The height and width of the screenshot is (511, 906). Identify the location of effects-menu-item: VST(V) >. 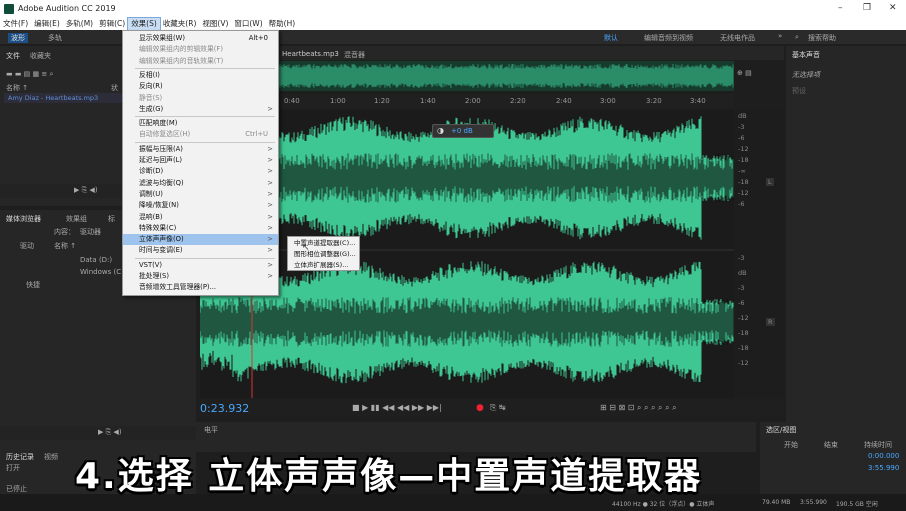
(200, 265).